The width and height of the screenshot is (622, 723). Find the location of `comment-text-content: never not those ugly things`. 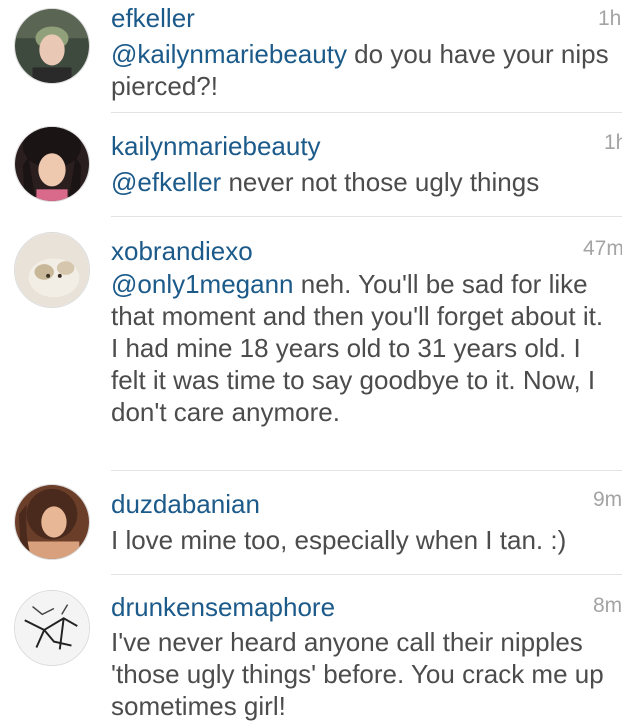

comment-text-content: never not those ugly things is located at coordinates (380, 182).